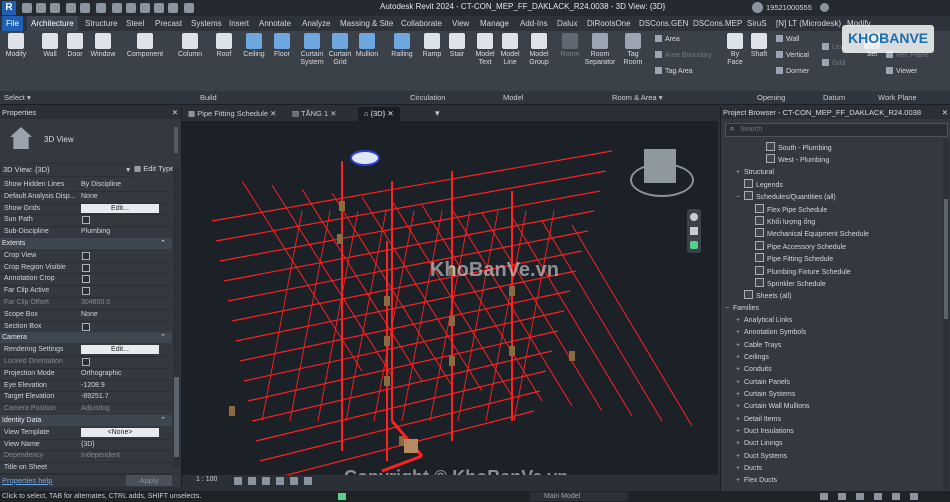 The image size is (950, 502). What do you see at coordinates (365, 158) in the screenshot?
I see `tank-equipment` at bounding box center [365, 158].